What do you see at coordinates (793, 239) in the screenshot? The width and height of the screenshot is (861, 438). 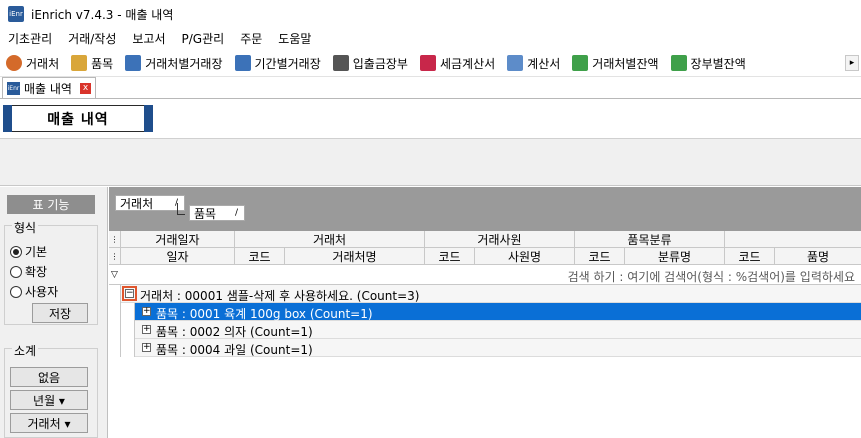 I see `band-header-item` at bounding box center [793, 239].